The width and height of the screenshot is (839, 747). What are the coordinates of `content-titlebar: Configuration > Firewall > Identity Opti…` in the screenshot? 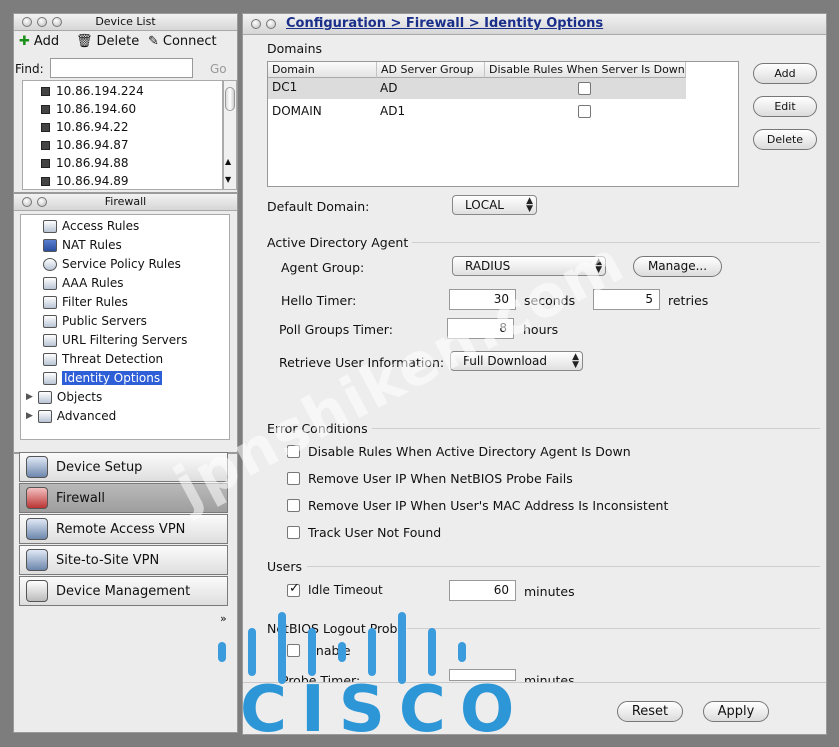 It's located at (534, 24).